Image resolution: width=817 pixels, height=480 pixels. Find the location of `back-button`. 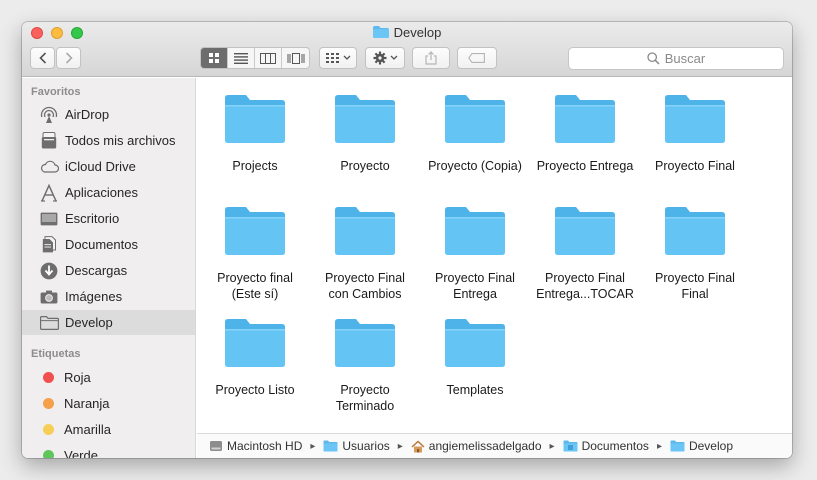

back-button is located at coordinates (42, 58).